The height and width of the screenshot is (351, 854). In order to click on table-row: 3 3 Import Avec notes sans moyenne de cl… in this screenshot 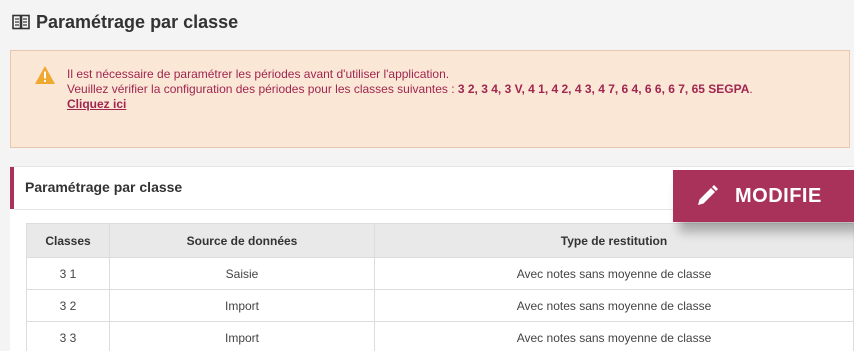, I will do `click(440, 336)`.